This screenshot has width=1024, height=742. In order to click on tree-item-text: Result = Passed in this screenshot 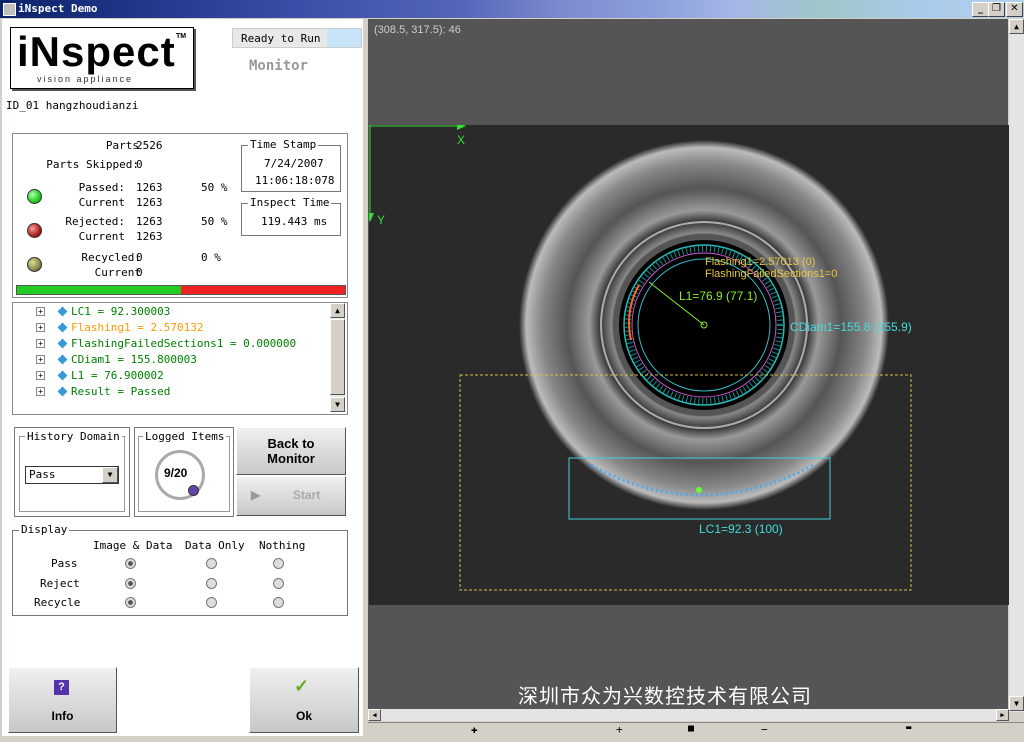, I will do `click(121, 391)`.